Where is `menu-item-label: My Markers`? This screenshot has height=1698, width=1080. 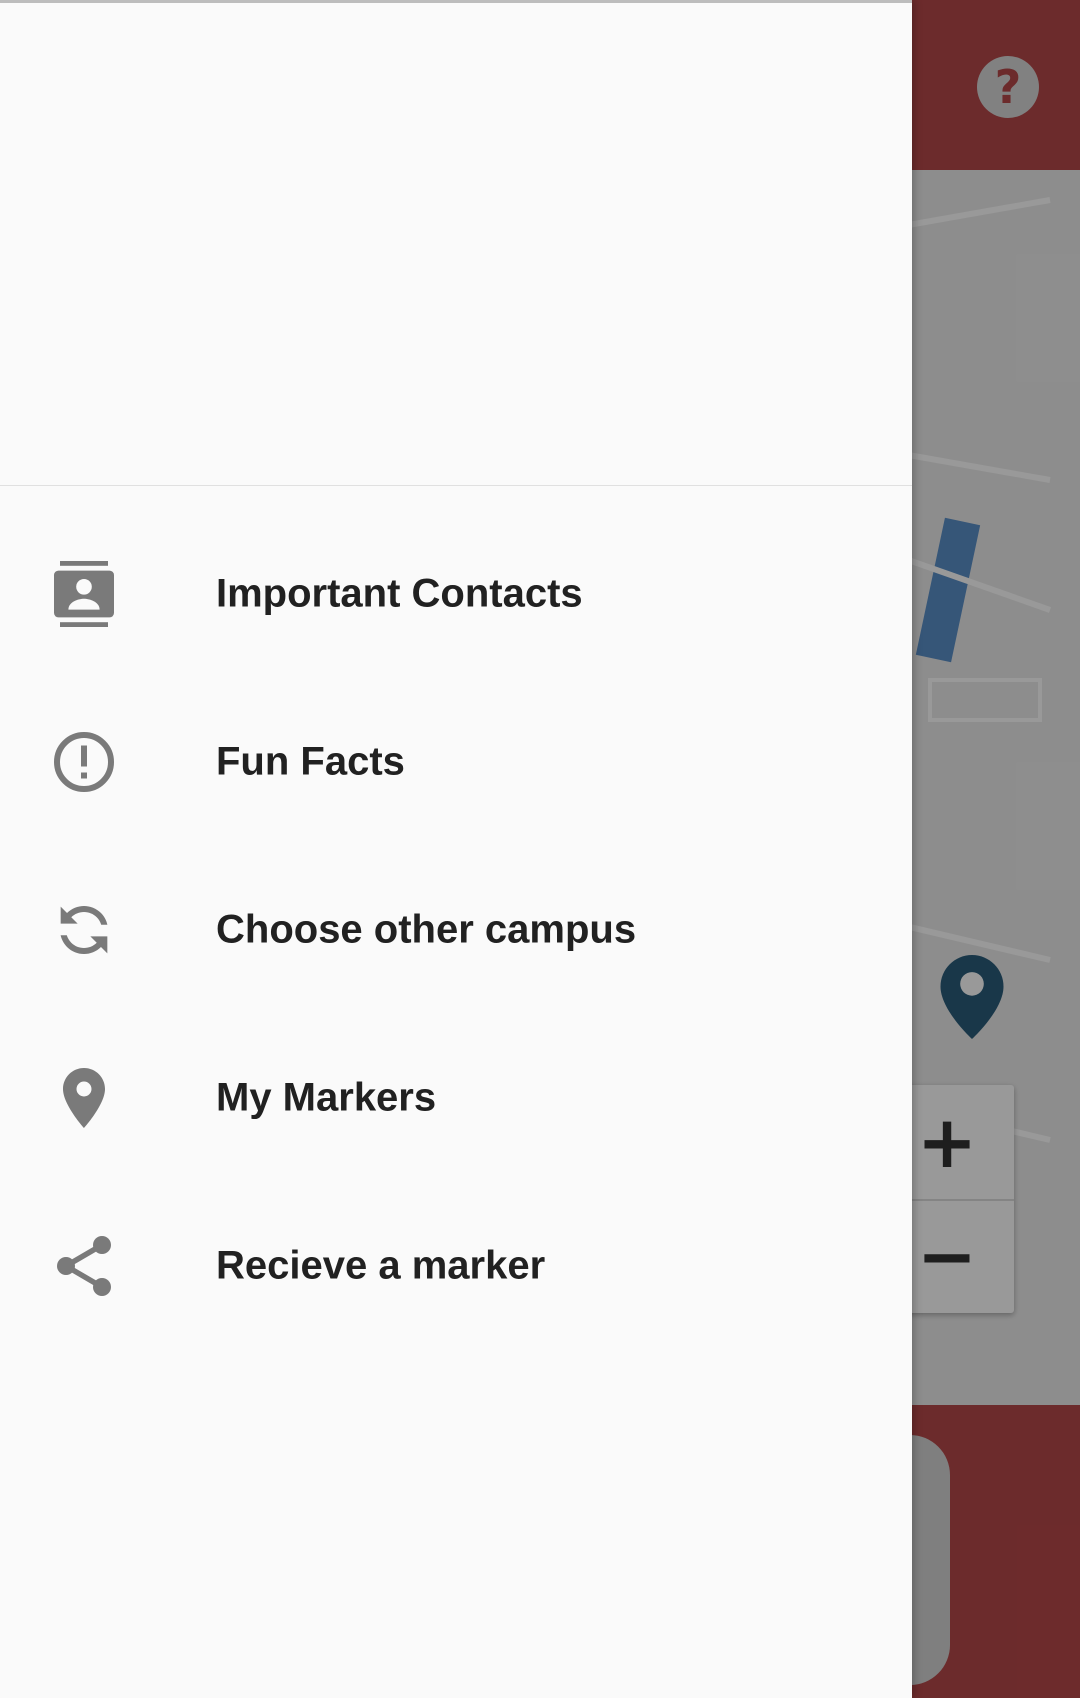
menu-item-label: My Markers is located at coordinates (326, 1097).